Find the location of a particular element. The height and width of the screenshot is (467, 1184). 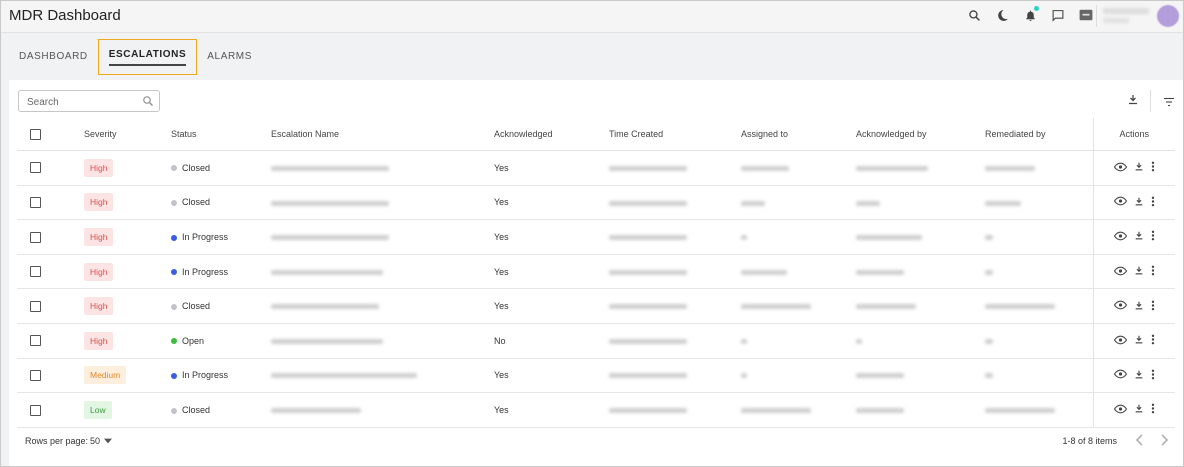

col-assigned-to: Assigned to is located at coordinates (798, 134).